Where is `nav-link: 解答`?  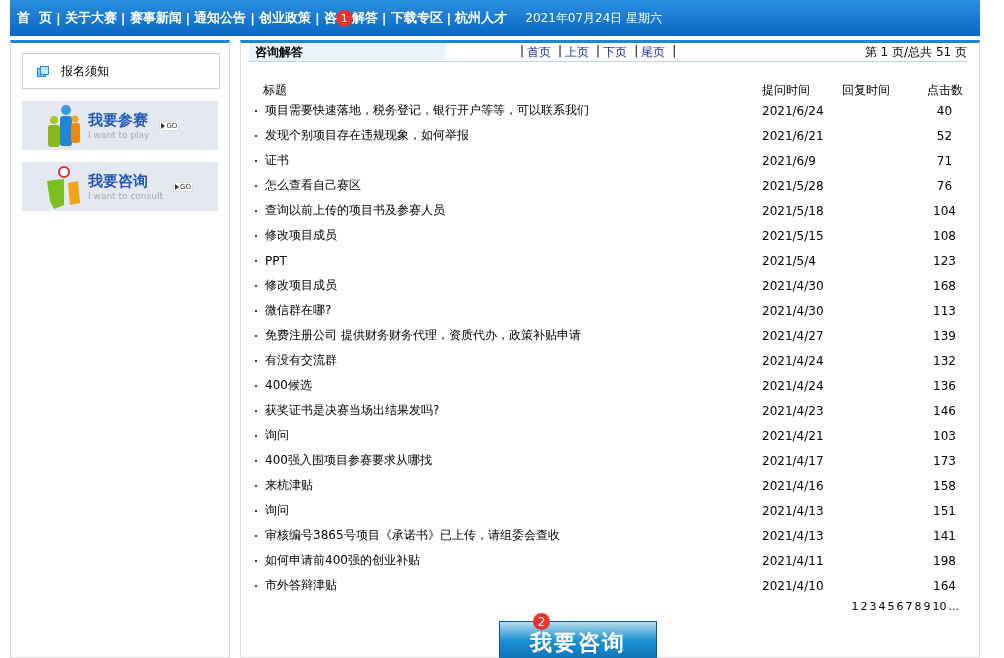
nav-link: 解答 is located at coordinates (364, 18).